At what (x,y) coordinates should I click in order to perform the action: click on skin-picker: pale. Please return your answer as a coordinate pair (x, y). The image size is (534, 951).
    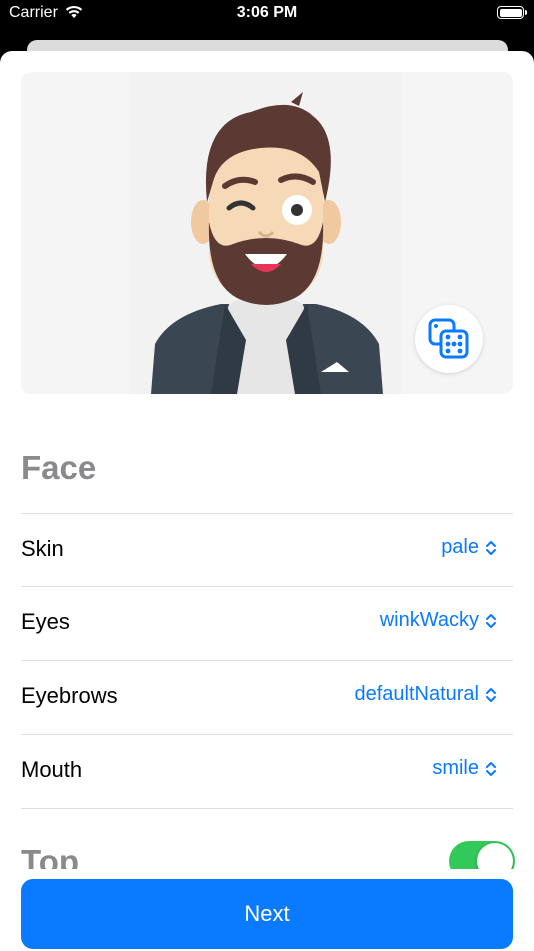
    Looking at the image, I should click on (469, 547).